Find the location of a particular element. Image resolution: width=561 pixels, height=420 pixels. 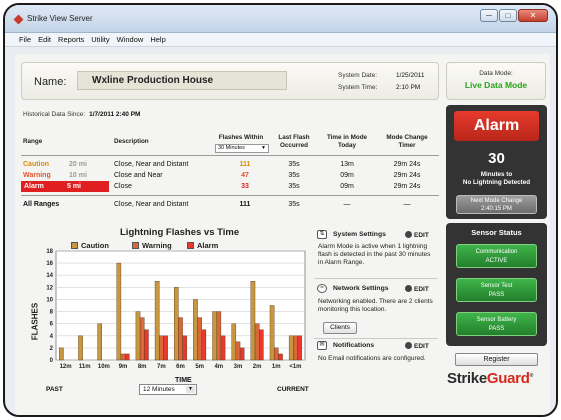

sensor-status-title: Sensor Status is located at coordinates (496, 232).